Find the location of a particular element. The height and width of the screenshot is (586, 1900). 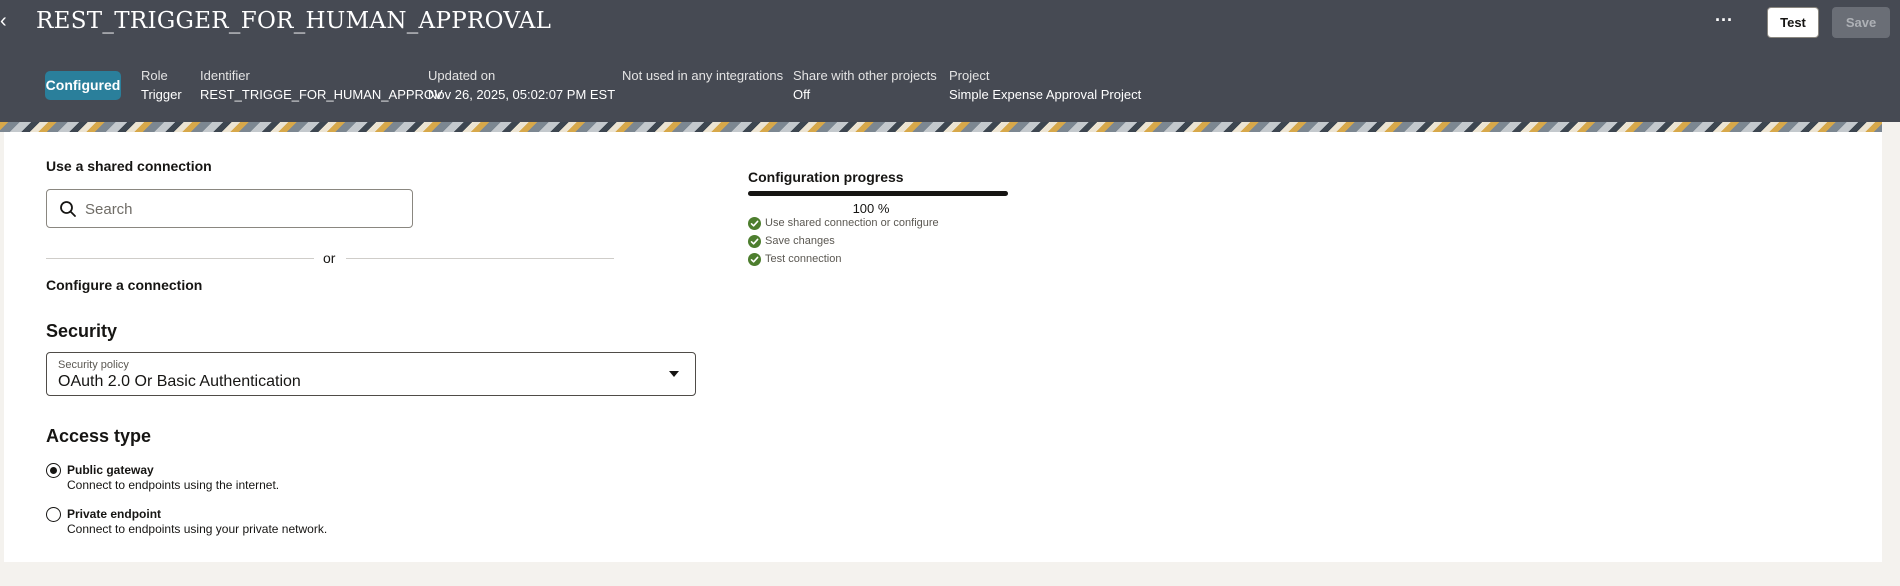

progress-bar-fill is located at coordinates (878, 193).